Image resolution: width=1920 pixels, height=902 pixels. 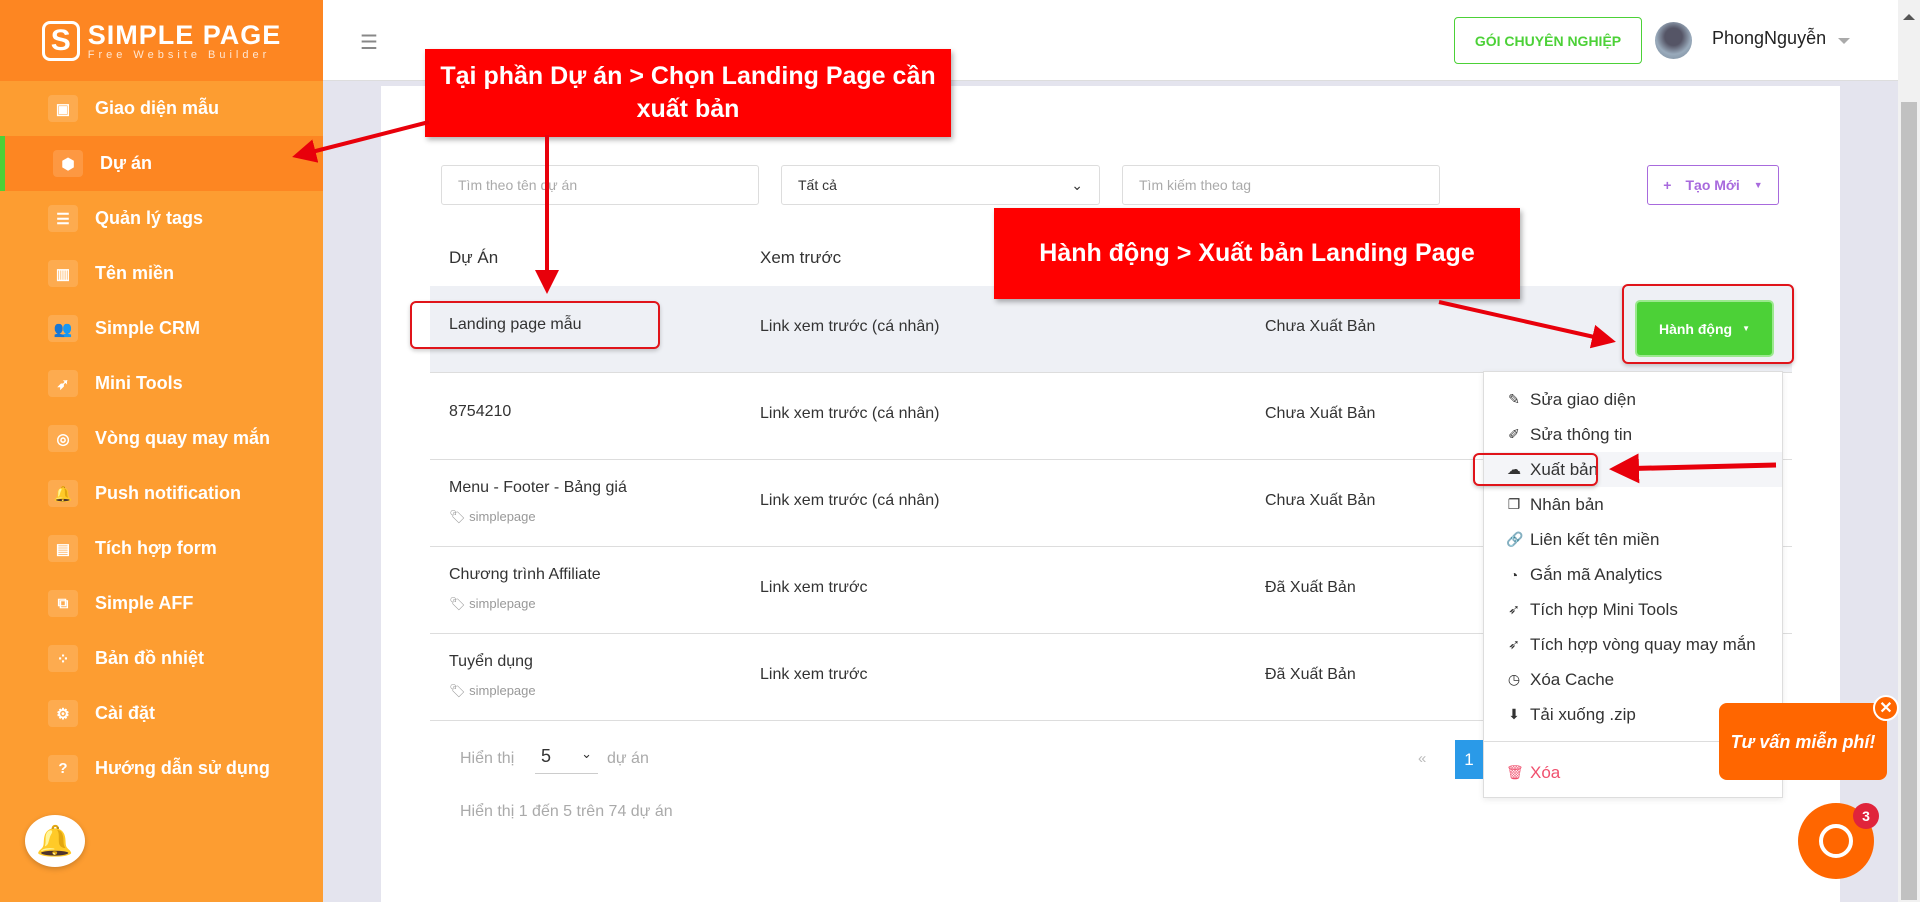 What do you see at coordinates (1527, 324) in the screenshot?
I see `arrow-to-action` at bounding box center [1527, 324].